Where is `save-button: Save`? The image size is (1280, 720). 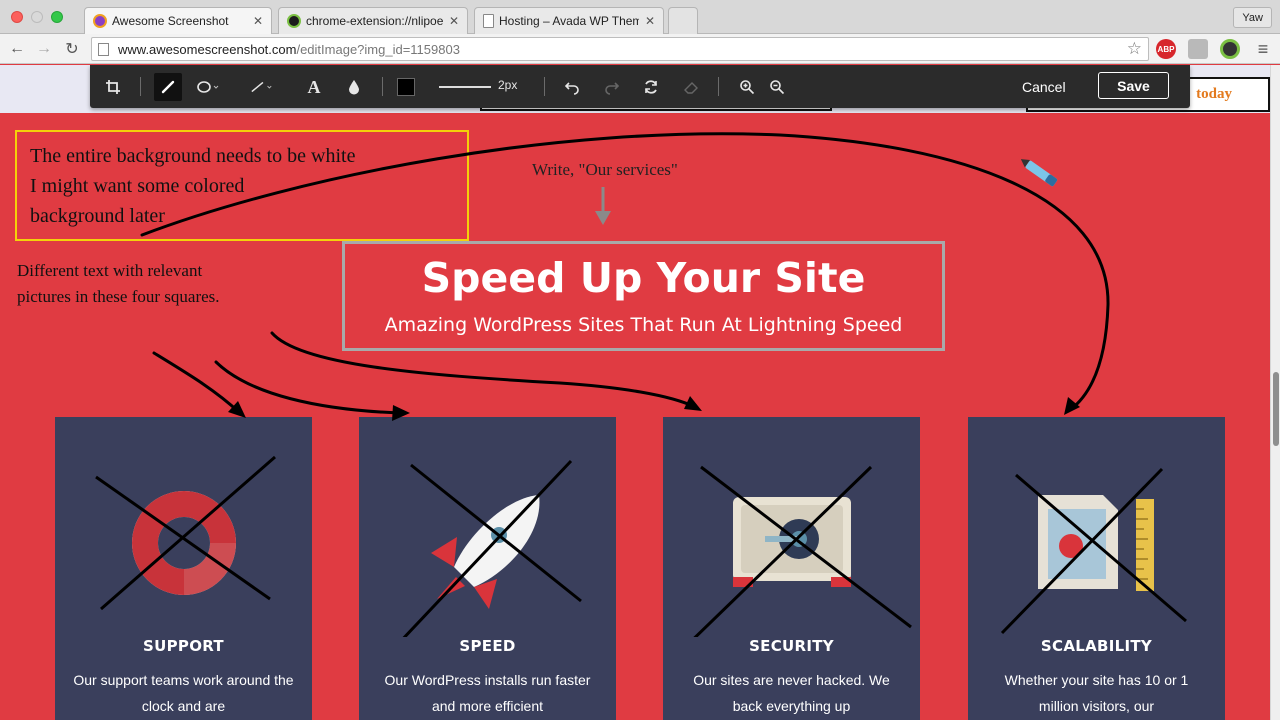
save-button: Save is located at coordinates (1133, 85).